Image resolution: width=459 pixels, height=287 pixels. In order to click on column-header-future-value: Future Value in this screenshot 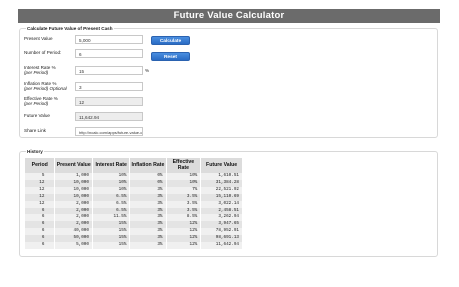, I will do `click(221, 165)`.